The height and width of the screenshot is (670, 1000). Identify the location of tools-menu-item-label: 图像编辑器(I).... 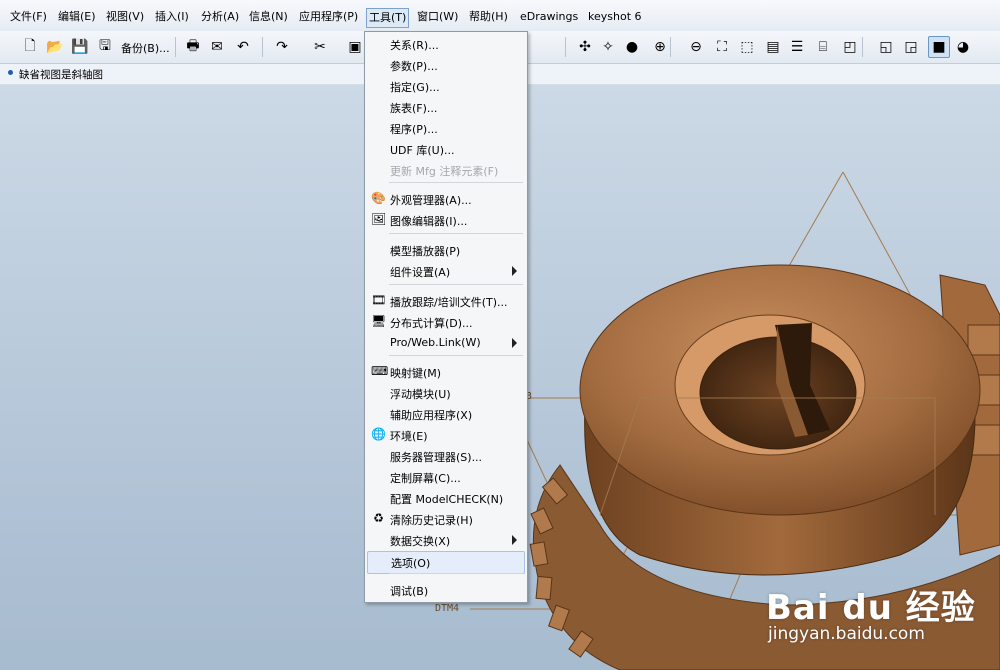
(429, 221).